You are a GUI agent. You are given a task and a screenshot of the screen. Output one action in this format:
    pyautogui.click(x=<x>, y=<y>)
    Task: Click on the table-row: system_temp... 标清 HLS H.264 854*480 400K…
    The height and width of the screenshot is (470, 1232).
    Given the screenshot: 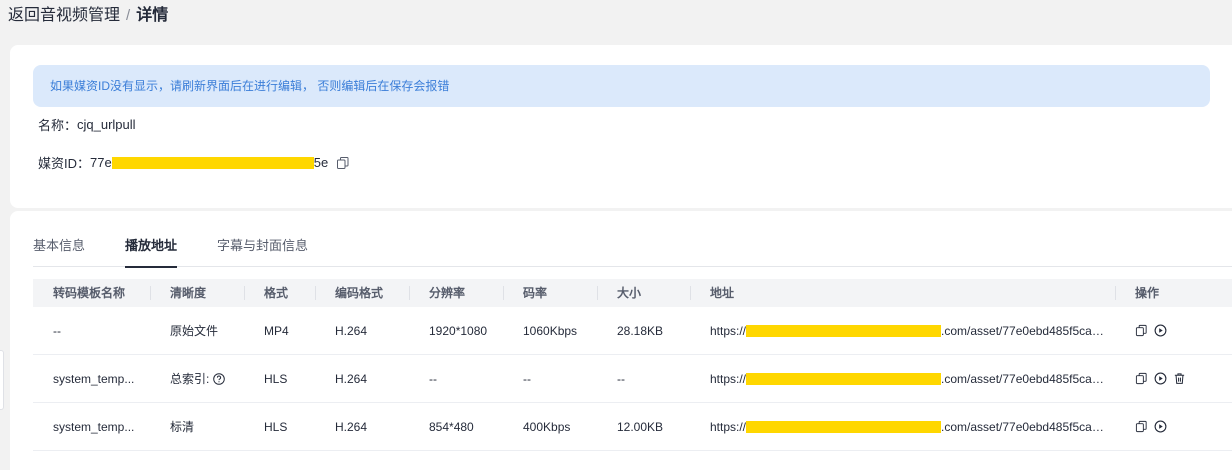 What is the action you would take?
    pyautogui.click(x=632, y=427)
    